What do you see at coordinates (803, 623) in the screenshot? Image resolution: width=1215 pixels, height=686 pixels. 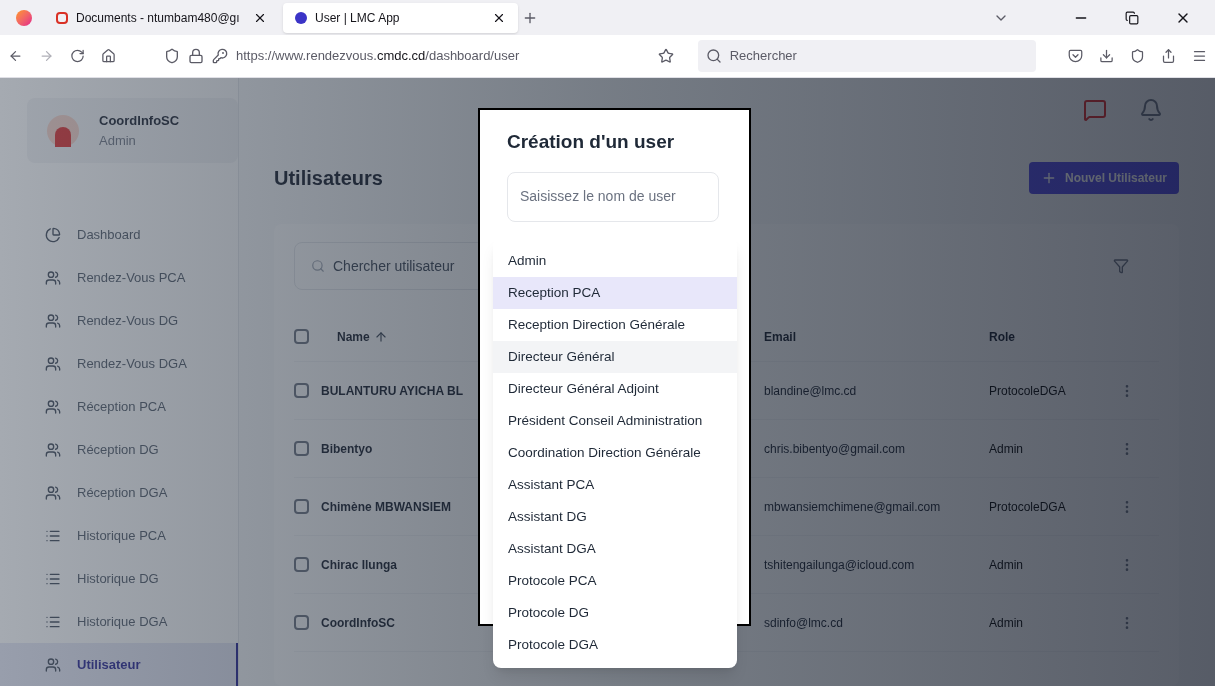 I see `table-cell-text: sdinfo@lmc.cd` at bounding box center [803, 623].